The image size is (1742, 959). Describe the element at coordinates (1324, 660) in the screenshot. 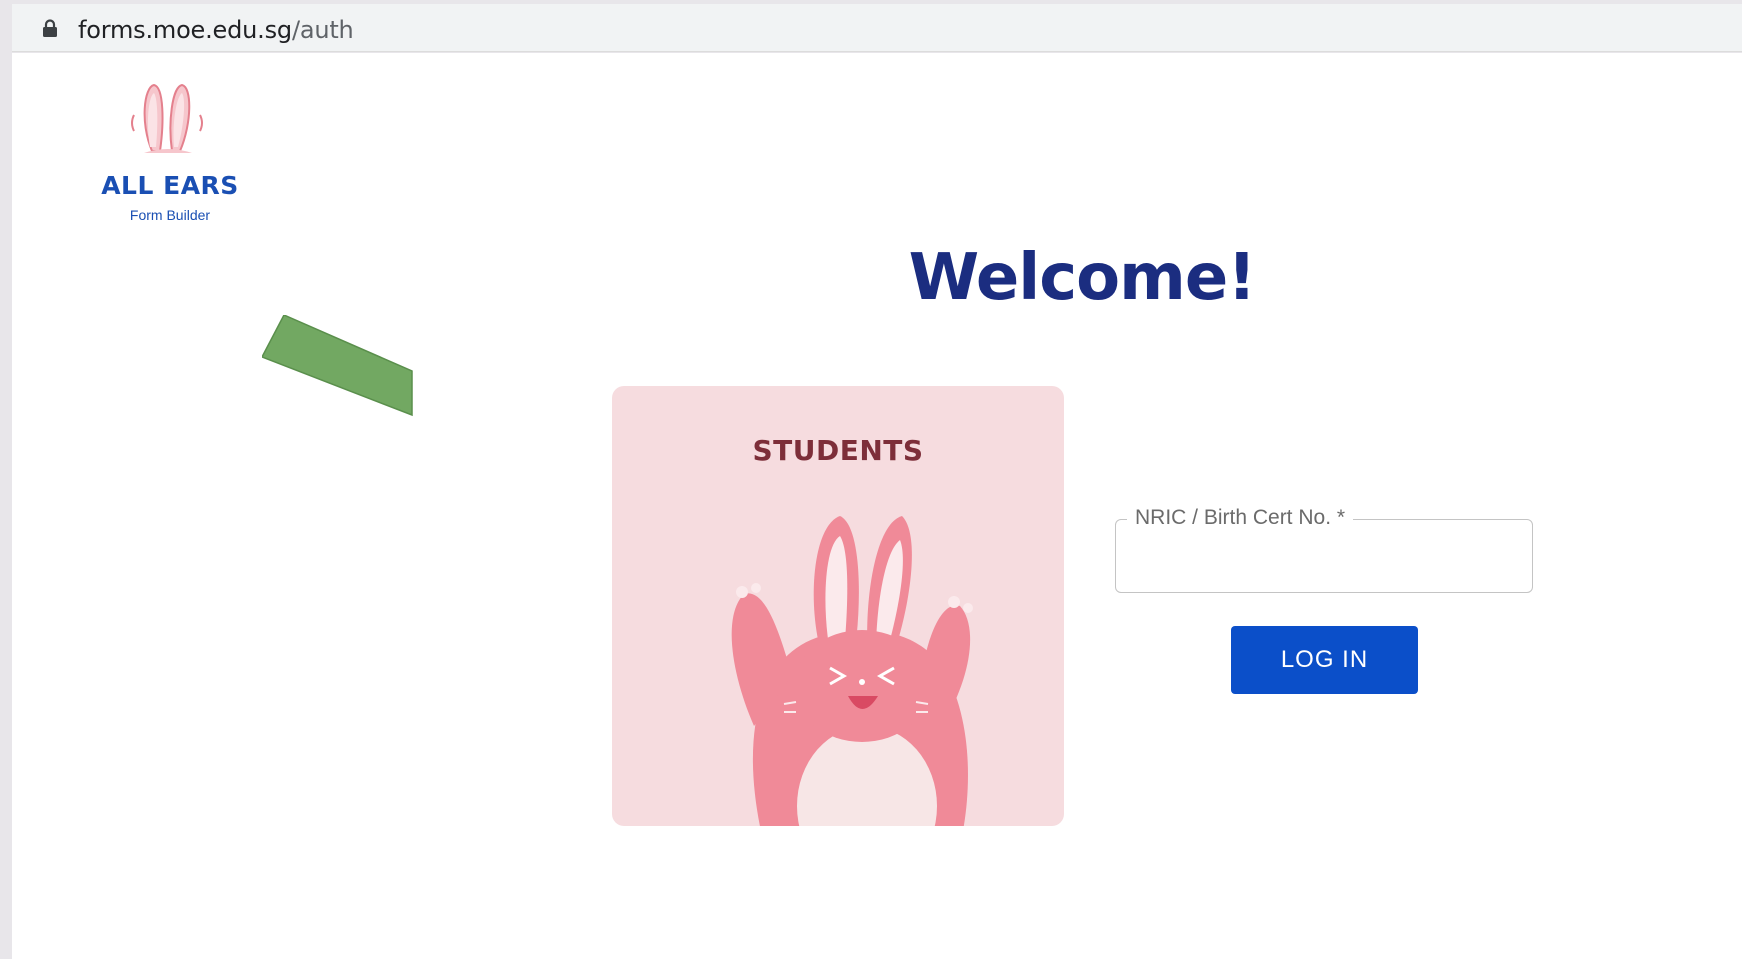

I see `login-button: LOG IN` at that location.